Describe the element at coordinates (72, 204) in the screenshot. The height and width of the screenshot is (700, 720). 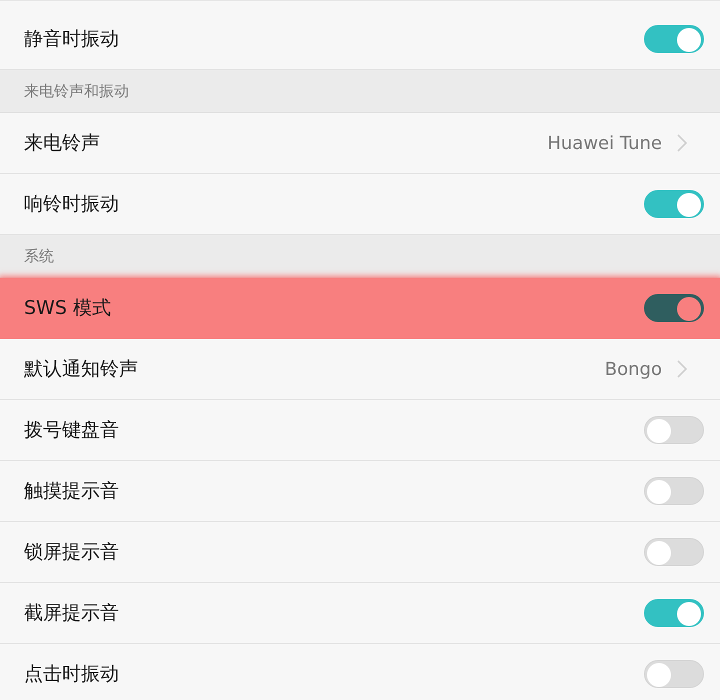
I see `setting-label: 响铃时振动` at that location.